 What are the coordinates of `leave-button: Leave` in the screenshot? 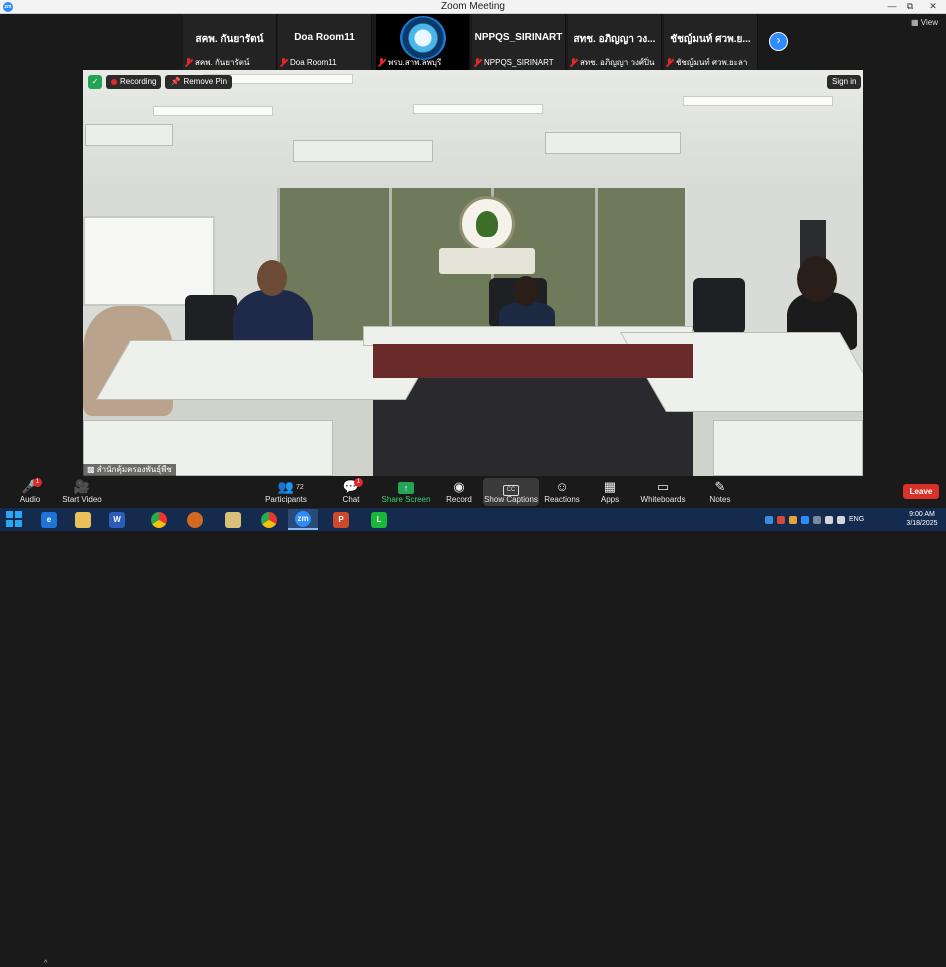 It's located at (921, 491).